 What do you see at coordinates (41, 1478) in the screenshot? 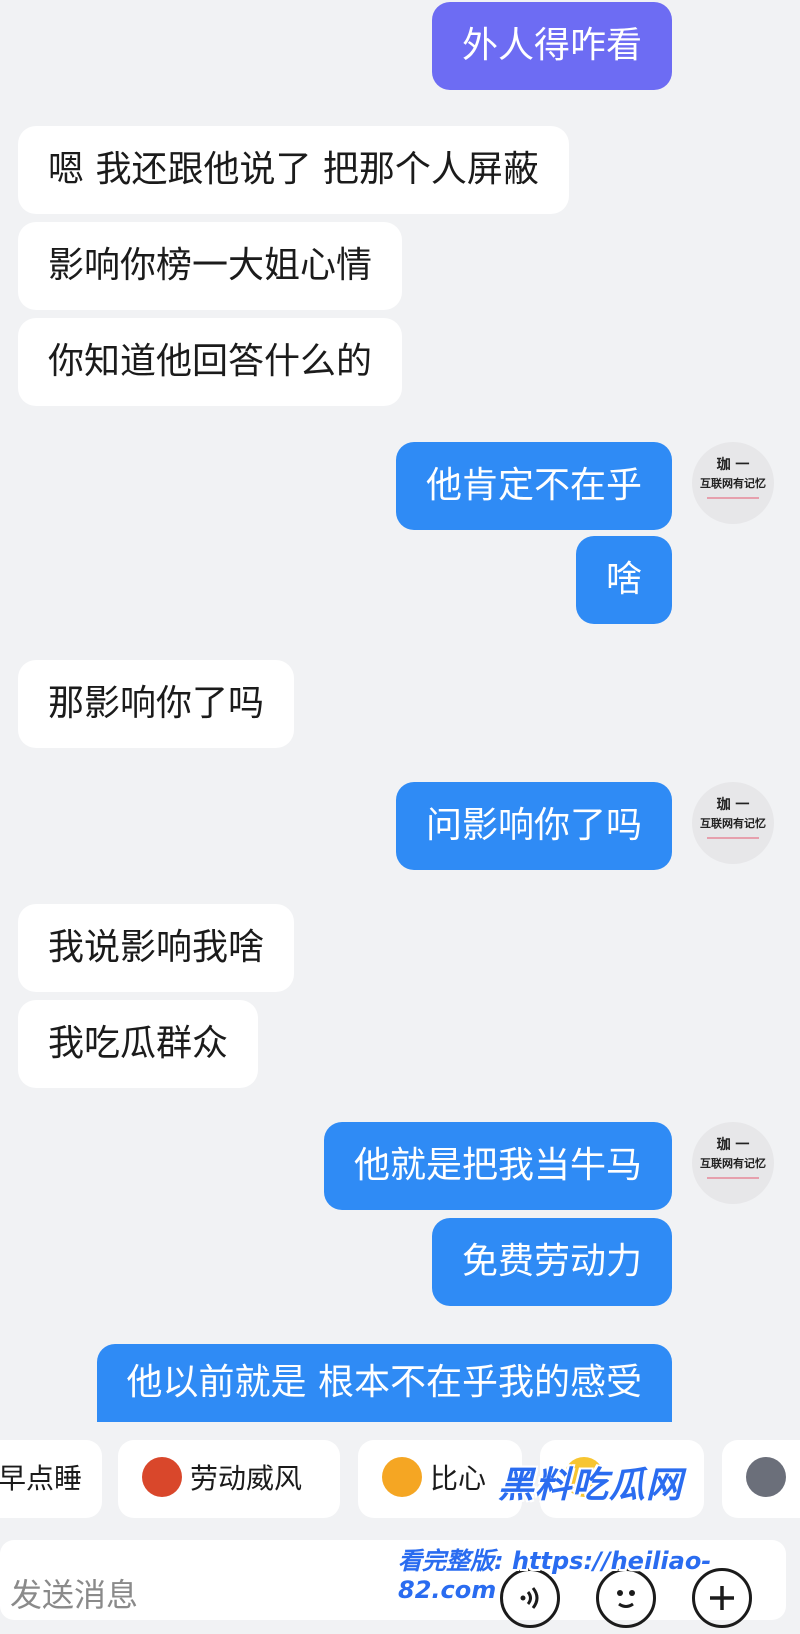
I see `quick-reply-label: 早点睡` at bounding box center [41, 1478].